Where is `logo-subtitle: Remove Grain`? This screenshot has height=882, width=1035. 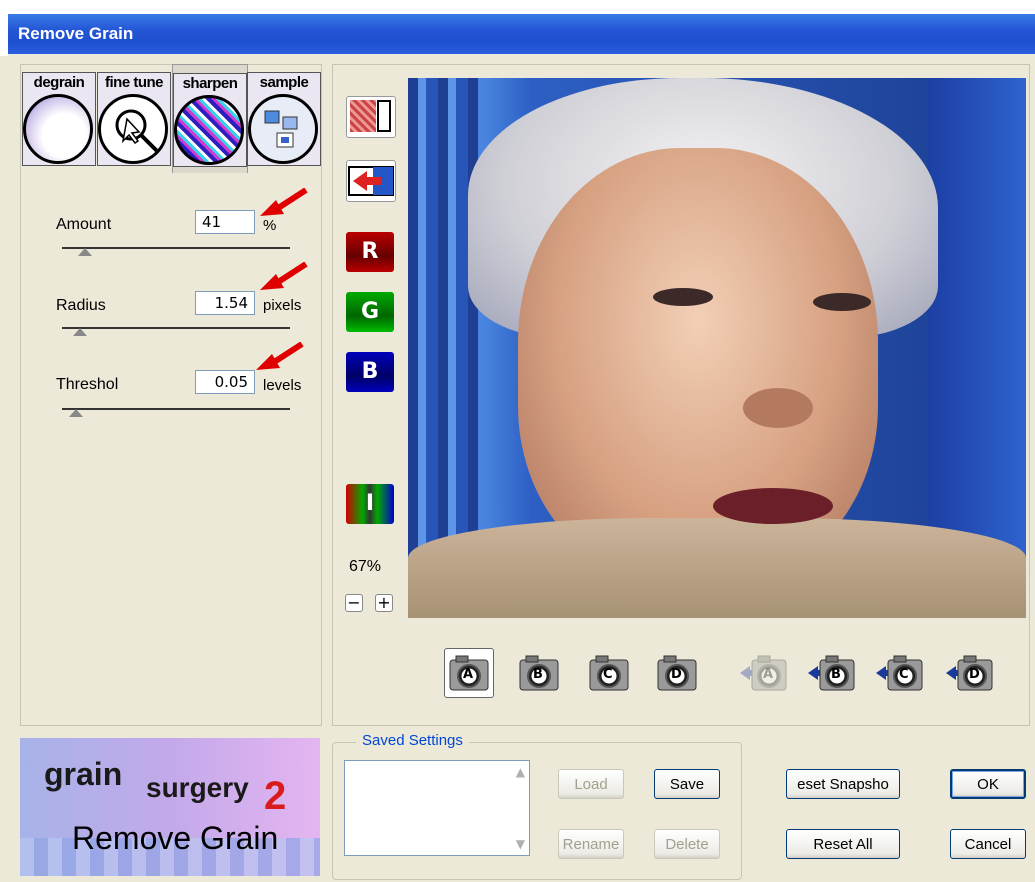
logo-subtitle: Remove Grain is located at coordinates (175, 838).